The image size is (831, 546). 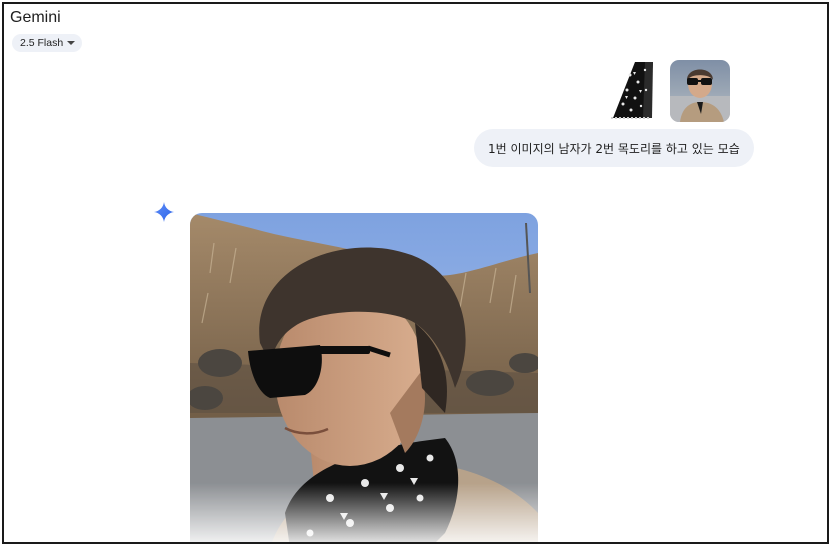 I want to click on scarf-image-icon, so click(x=632, y=90).